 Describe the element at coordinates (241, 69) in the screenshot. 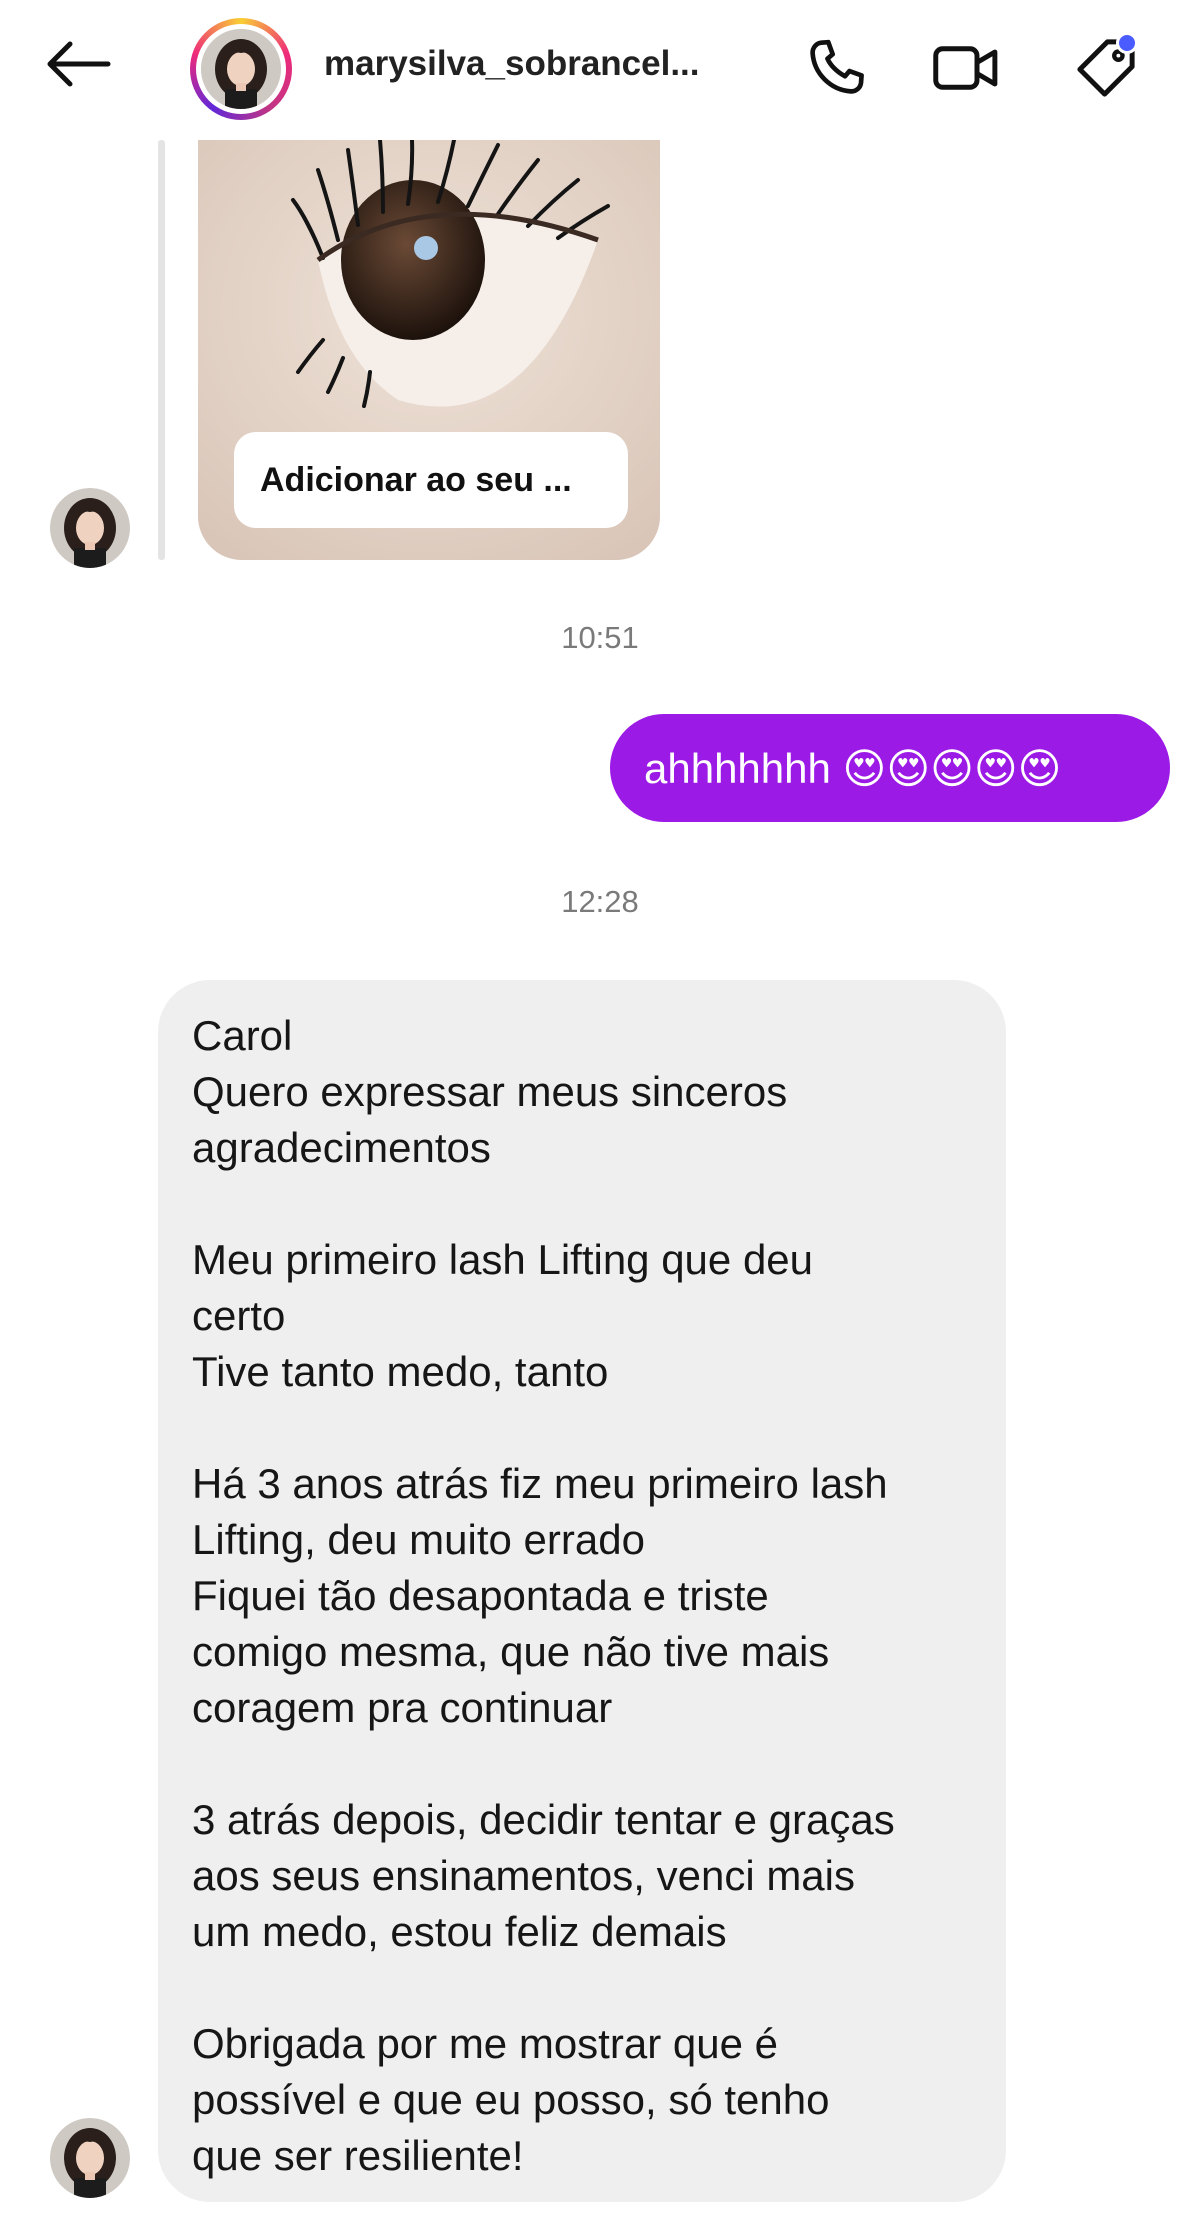

I see `profile-avatar` at that location.